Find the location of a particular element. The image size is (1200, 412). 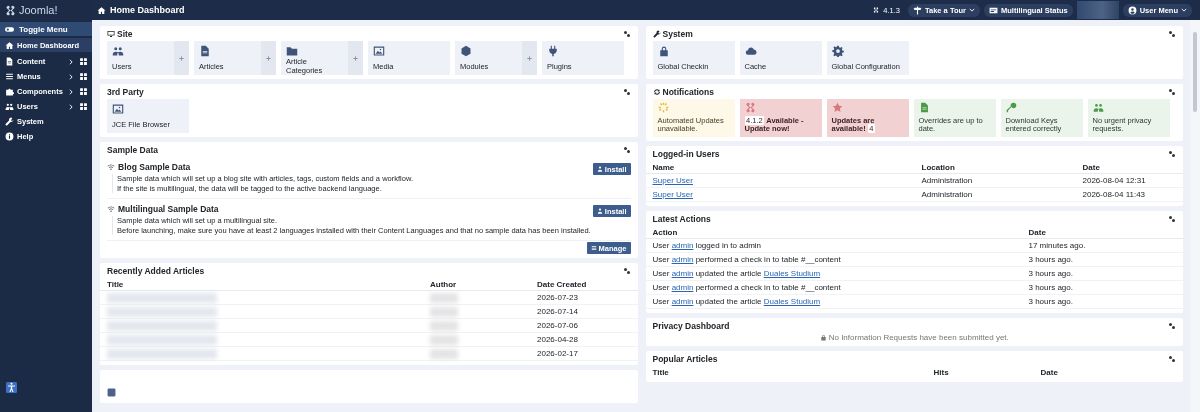

table-cell: 2026-02-17 is located at coordinates (584, 354).